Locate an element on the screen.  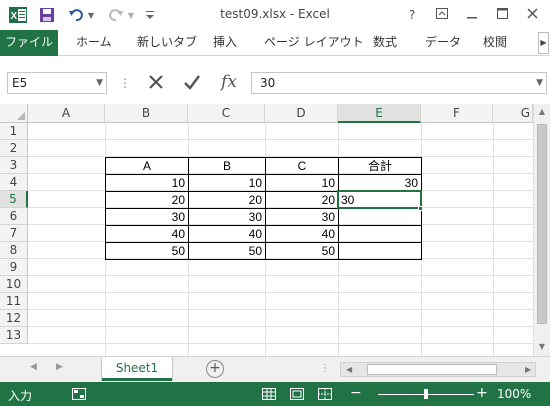
cell-b5: 20 is located at coordinates (147, 200).